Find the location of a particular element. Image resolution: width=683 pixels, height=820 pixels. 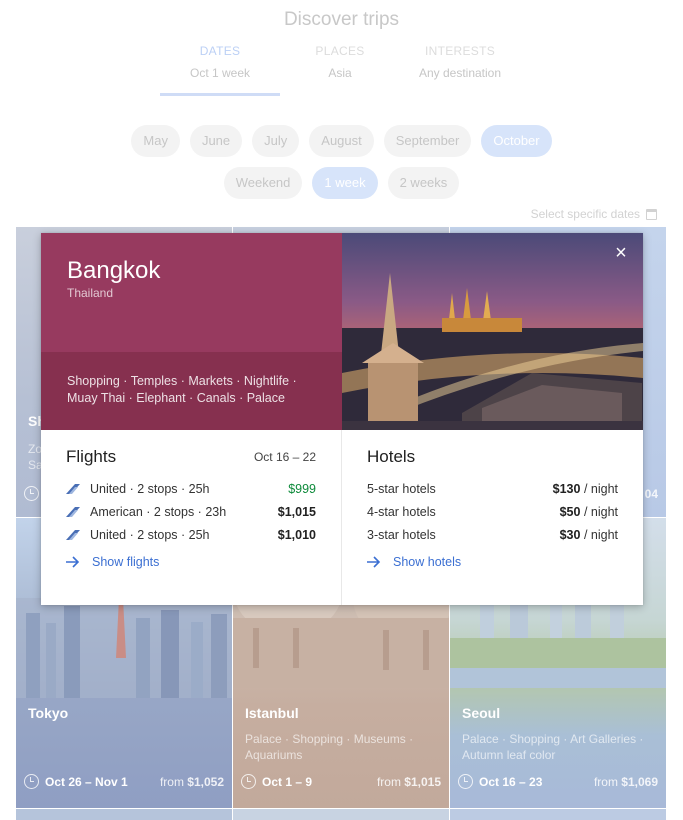

tab-places-label: PLACES is located at coordinates (340, 51).